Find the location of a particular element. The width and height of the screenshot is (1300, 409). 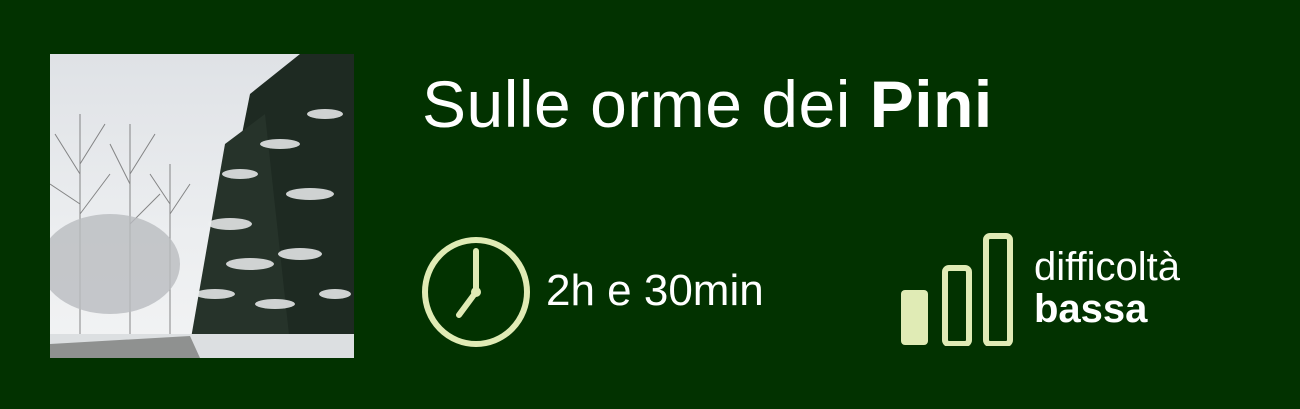

signal-bars-icon is located at coordinates (957, 292).